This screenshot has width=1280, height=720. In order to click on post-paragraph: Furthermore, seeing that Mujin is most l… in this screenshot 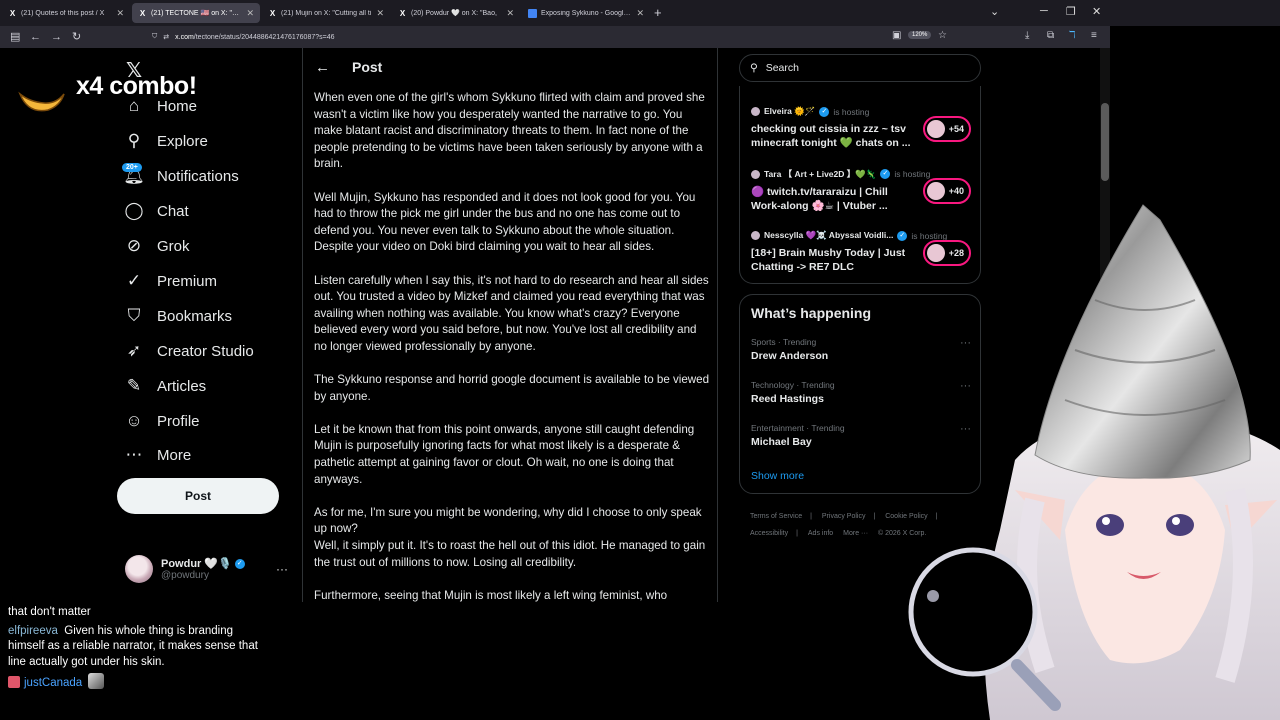, I will do `click(491, 595)`.